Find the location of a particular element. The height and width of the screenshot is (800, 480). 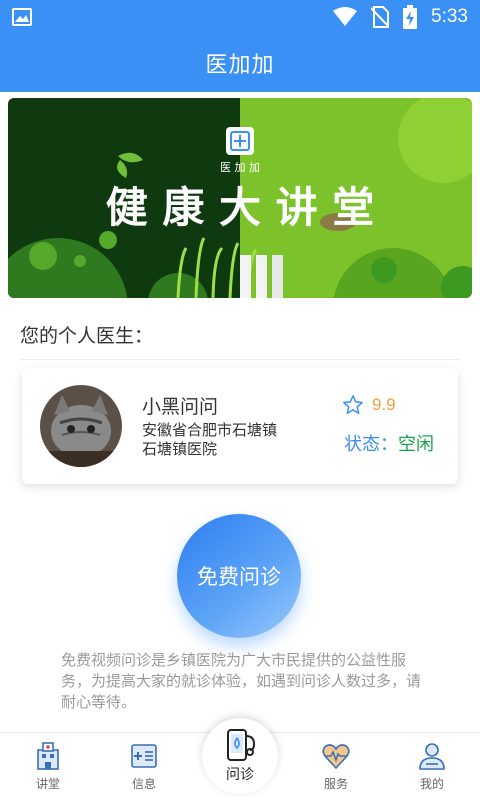

doctor-status: 状态：空闲 is located at coordinates (389, 443).